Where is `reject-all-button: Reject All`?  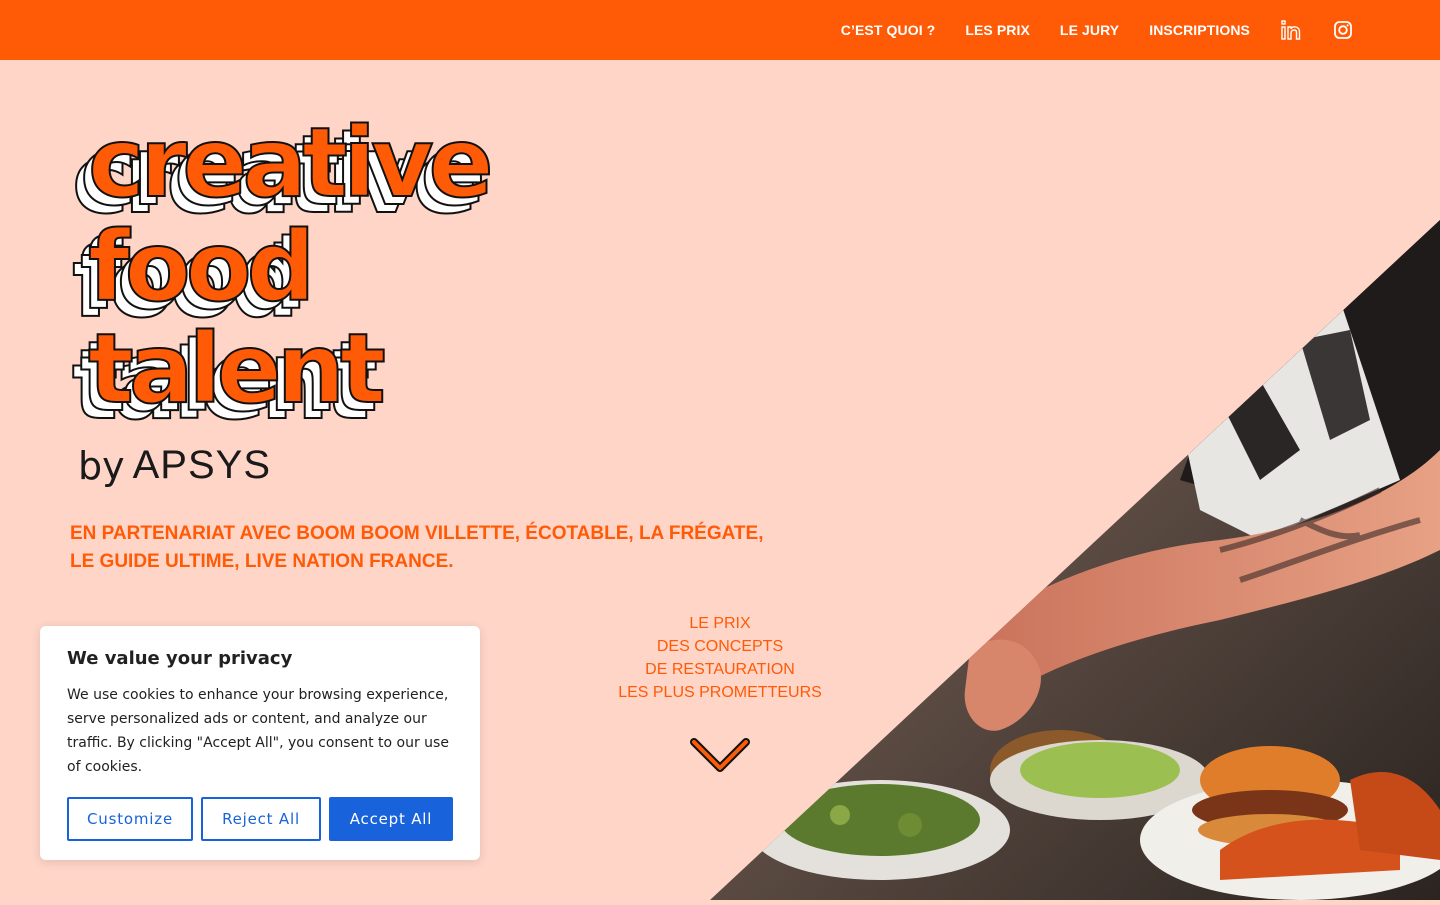
reject-all-button: Reject All is located at coordinates (261, 819).